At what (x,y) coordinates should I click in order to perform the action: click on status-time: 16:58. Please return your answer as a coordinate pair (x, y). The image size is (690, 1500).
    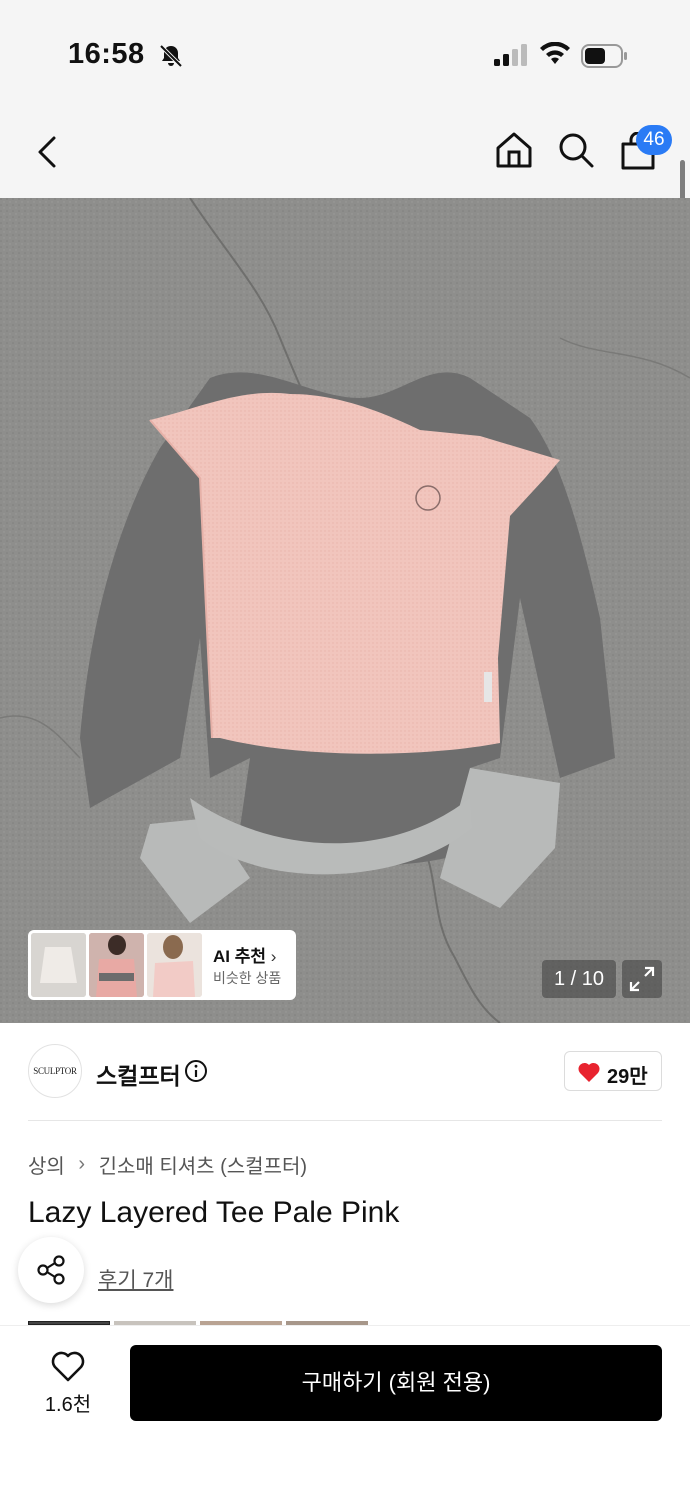
    Looking at the image, I should click on (106, 54).